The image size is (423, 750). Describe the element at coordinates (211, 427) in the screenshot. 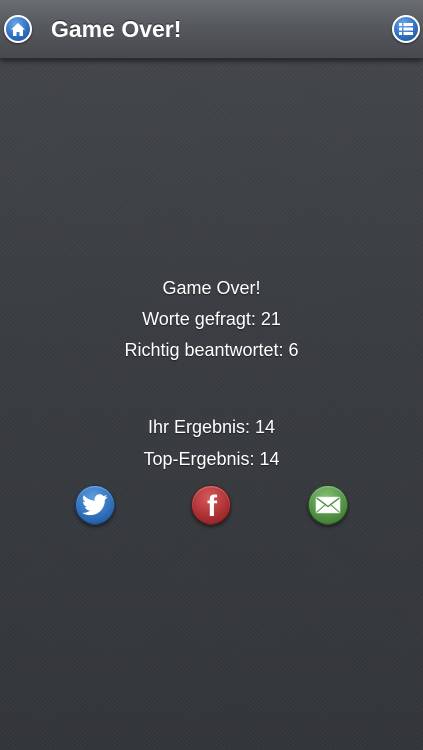

I see `your-score-text: Ihr Ergebnis: 14` at that location.